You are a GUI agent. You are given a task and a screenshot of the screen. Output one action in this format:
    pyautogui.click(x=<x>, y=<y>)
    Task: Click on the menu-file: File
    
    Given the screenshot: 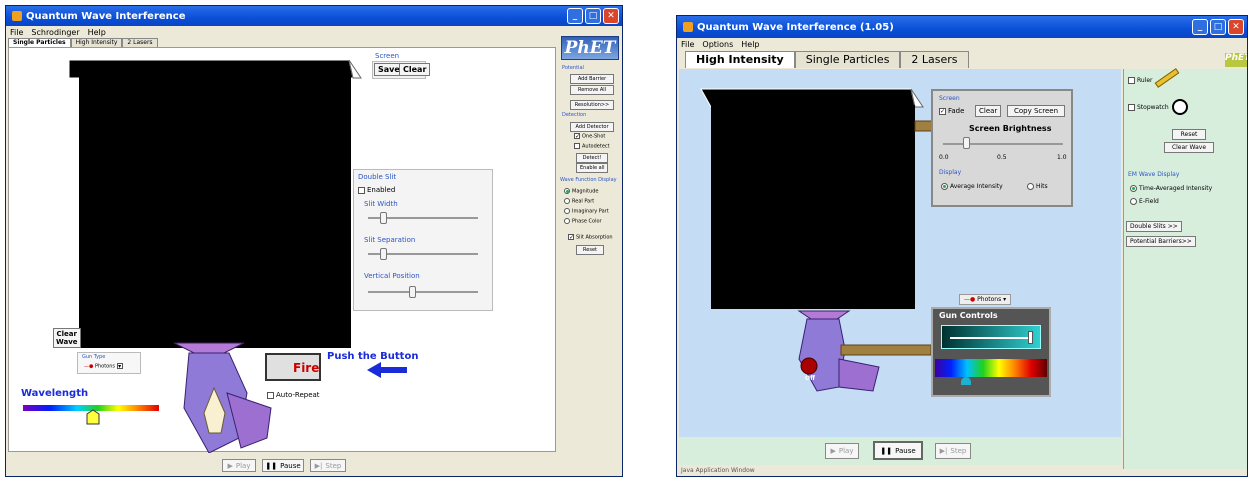 What is the action you would take?
    pyautogui.click(x=16, y=32)
    